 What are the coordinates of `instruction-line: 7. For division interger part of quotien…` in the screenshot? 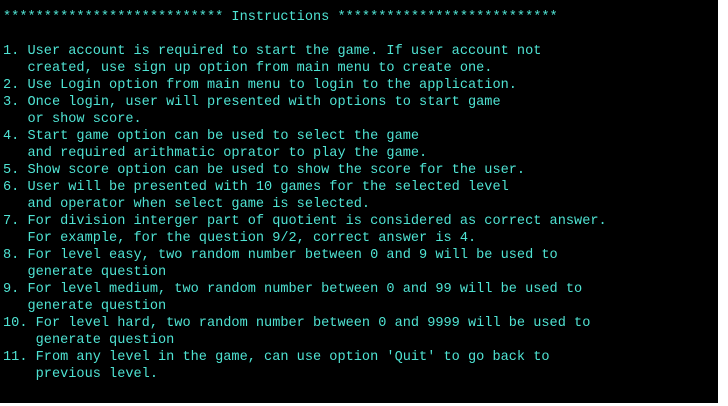 It's located at (305, 221).